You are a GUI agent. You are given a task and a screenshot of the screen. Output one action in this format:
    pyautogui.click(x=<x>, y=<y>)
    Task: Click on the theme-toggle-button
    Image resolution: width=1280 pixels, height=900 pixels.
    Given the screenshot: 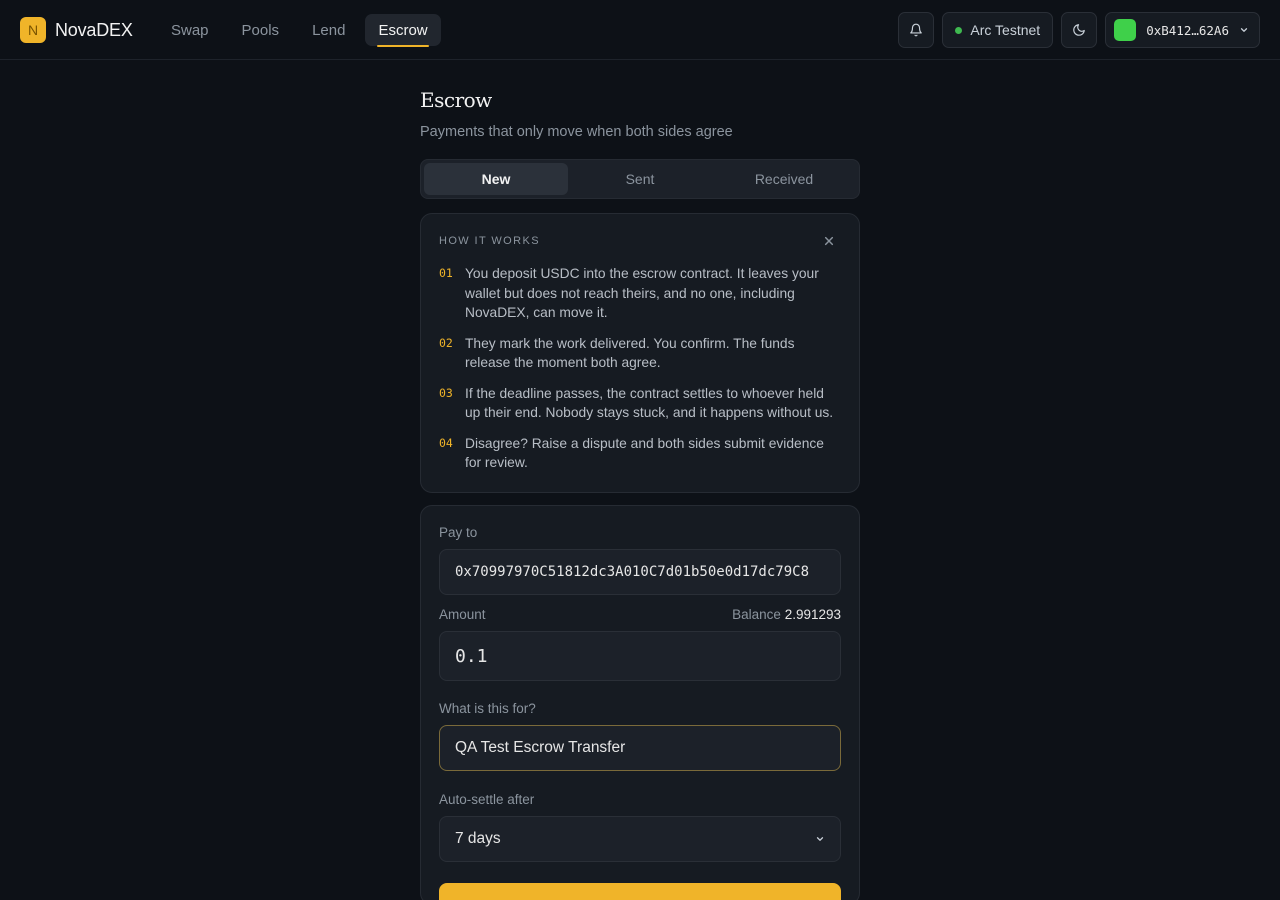 What is the action you would take?
    pyautogui.click(x=1079, y=30)
    